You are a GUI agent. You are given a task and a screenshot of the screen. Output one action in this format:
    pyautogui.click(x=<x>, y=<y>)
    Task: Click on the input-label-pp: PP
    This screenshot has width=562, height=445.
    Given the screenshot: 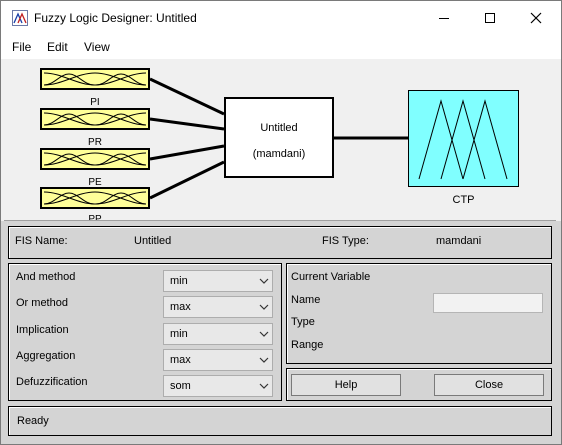 What is the action you would take?
    pyautogui.click(x=95, y=217)
    